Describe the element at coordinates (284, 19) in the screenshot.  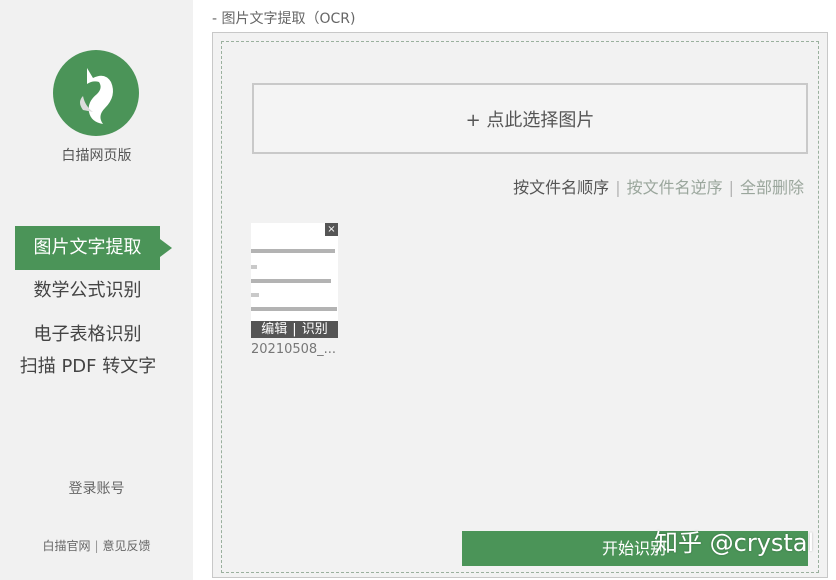
I see `section-title: - 图片文字提取（OCR)` at that location.